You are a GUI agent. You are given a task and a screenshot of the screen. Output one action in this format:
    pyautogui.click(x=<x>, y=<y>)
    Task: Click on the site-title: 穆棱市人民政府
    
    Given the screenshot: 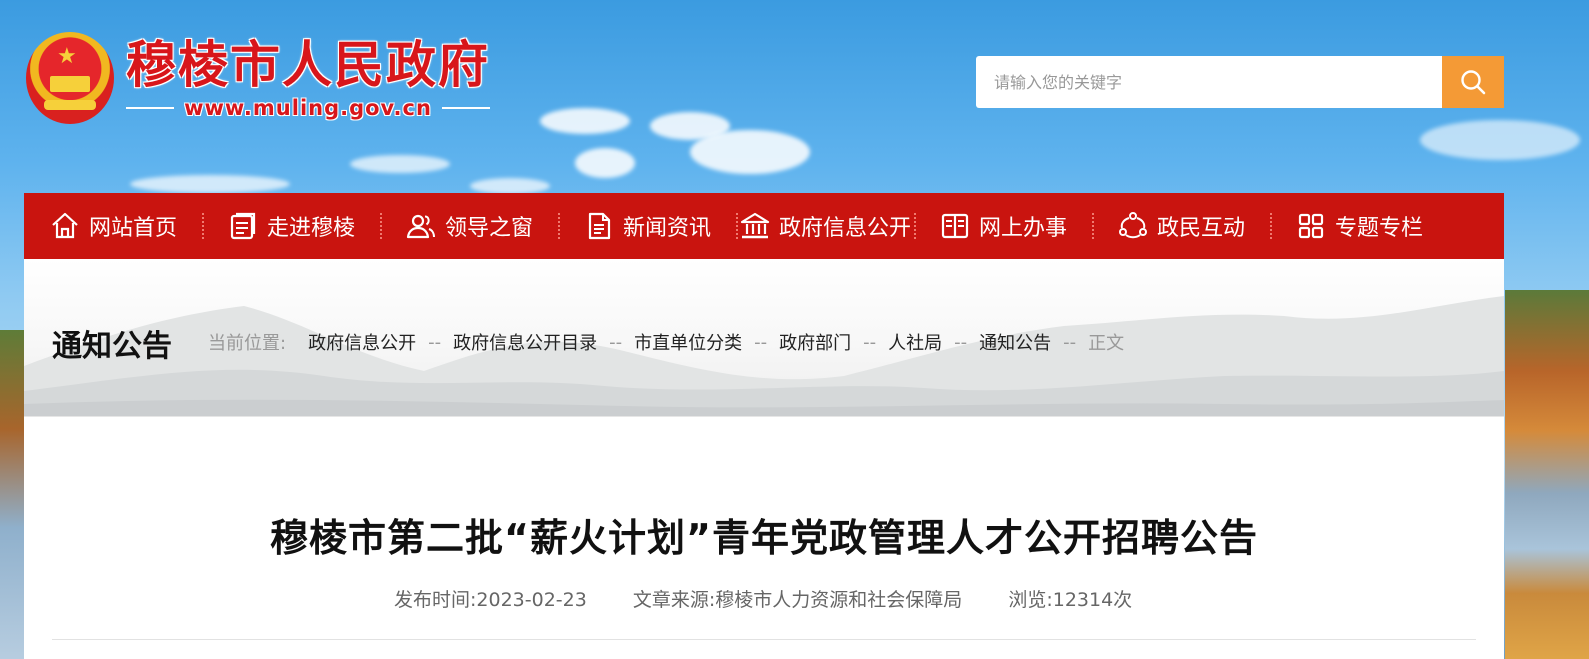 What is the action you would take?
    pyautogui.click(x=308, y=65)
    